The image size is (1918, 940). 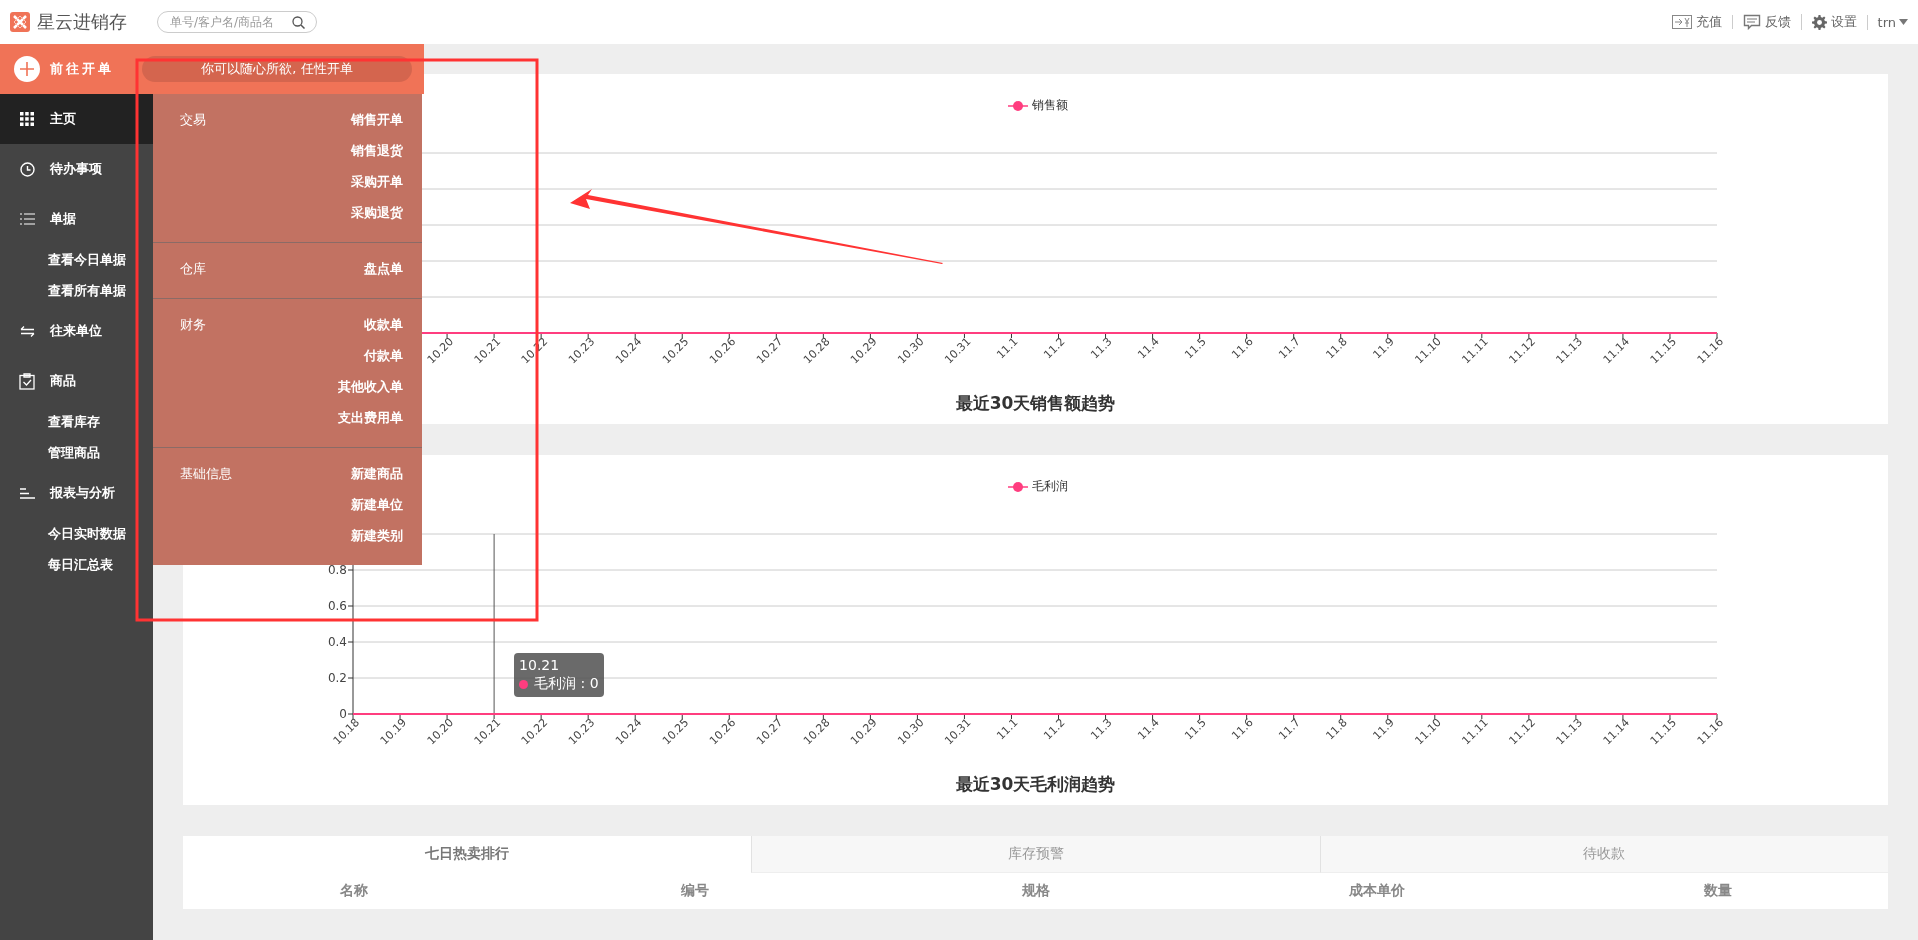 I want to click on sidebar-label: 单据, so click(x=63, y=219).